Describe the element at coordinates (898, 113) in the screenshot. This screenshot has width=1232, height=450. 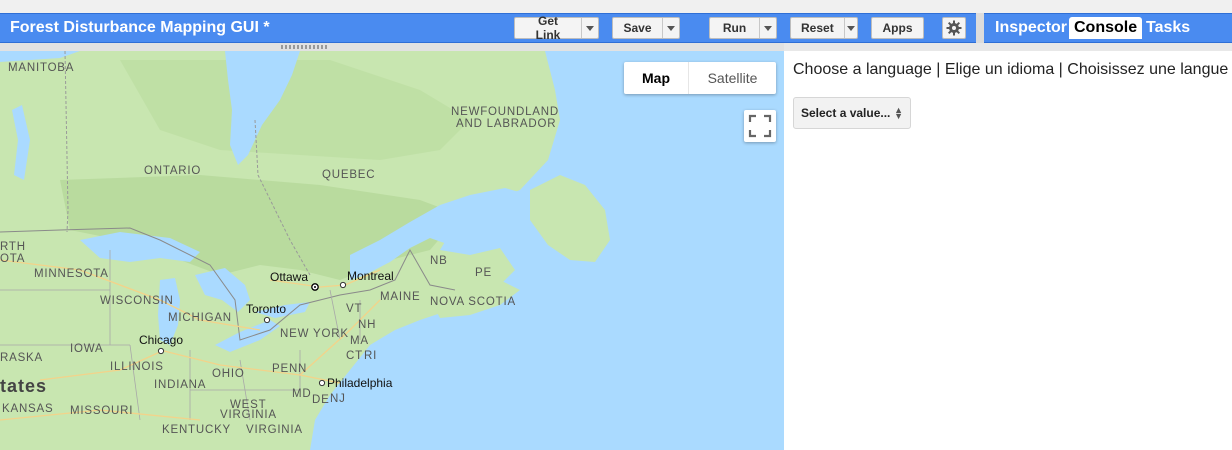
I see `select-arrows-icon: ▲ ▼` at that location.